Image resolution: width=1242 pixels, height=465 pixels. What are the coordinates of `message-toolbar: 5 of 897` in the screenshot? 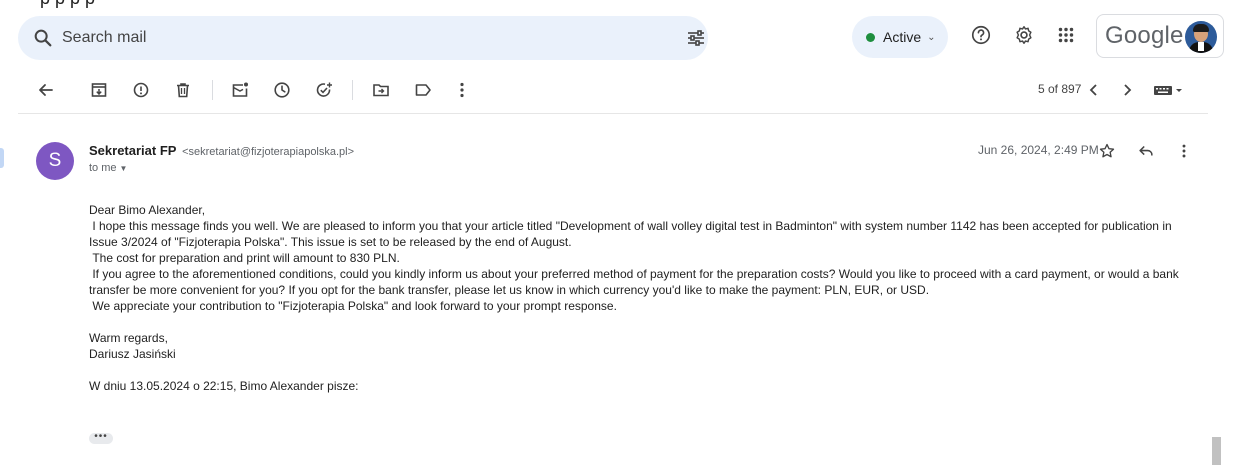 It's located at (613, 91).